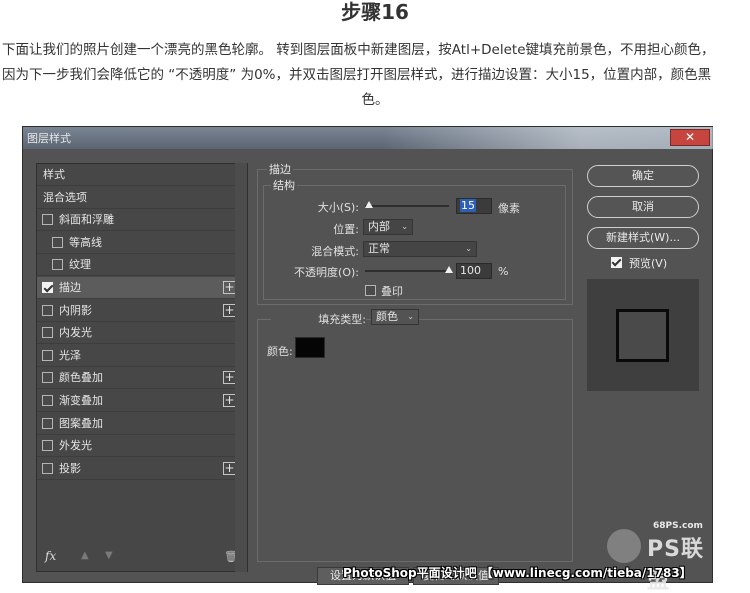 This screenshot has width=750, height=593. I want to click on close-button: ✕, so click(690, 137).